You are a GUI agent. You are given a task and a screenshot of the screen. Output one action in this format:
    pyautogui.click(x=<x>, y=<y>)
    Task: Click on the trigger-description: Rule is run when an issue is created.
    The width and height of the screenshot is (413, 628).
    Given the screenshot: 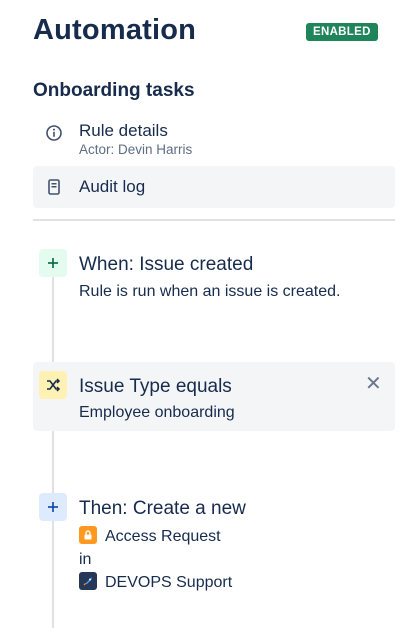 What is the action you would take?
    pyautogui.click(x=210, y=291)
    